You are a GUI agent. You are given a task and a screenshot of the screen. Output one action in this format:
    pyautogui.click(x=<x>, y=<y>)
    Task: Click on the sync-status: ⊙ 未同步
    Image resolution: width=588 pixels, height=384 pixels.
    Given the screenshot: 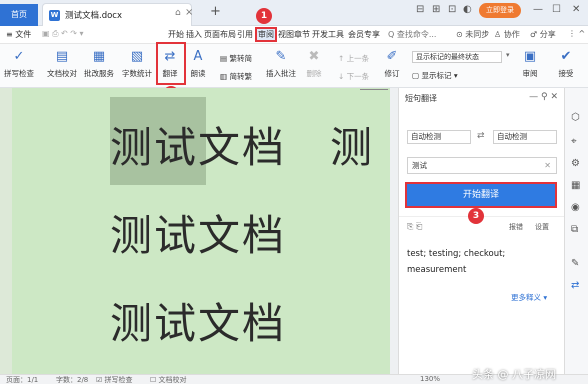 What is the action you would take?
    pyautogui.click(x=472, y=34)
    